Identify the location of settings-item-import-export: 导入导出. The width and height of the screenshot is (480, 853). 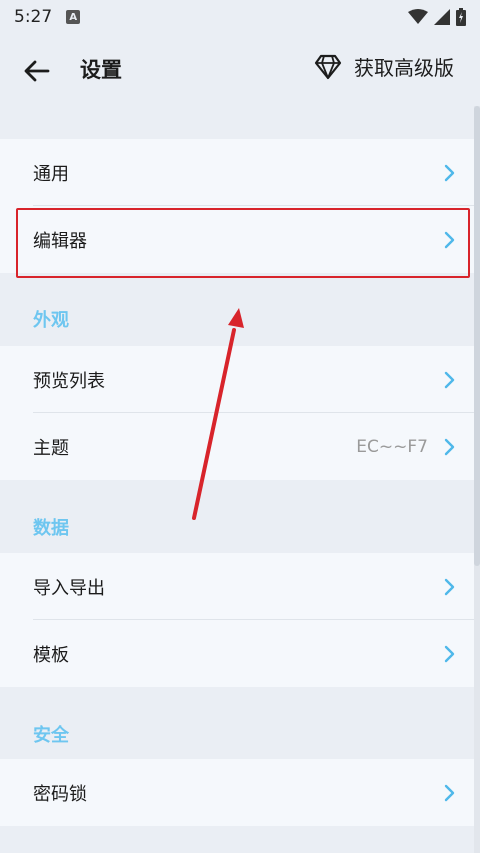
(237, 586).